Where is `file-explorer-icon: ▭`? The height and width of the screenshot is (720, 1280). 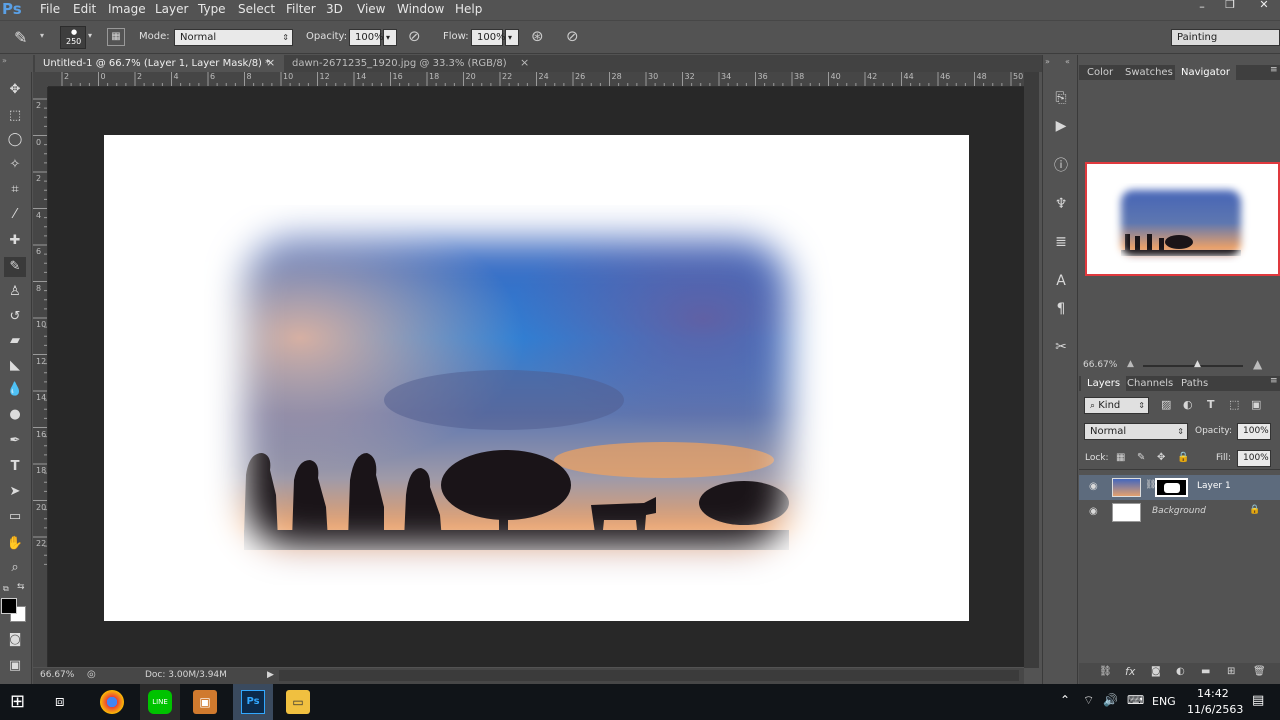 file-explorer-icon: ▭ is located at coordinates (298, 702).